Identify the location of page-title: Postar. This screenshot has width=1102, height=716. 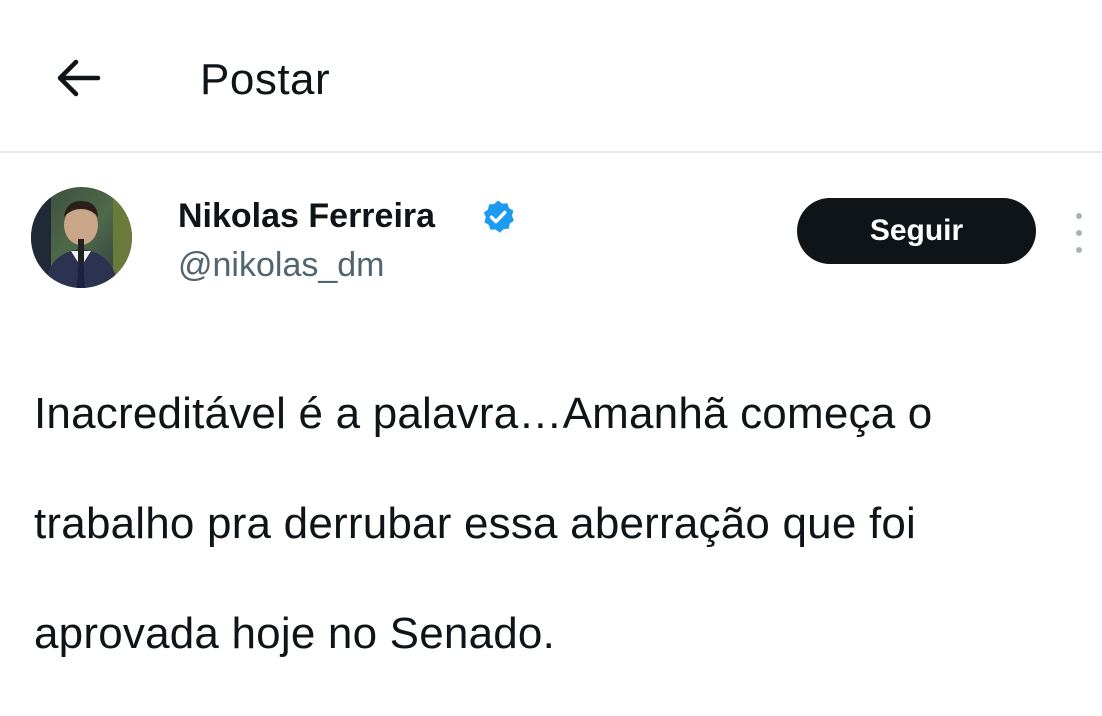
(265, 79).